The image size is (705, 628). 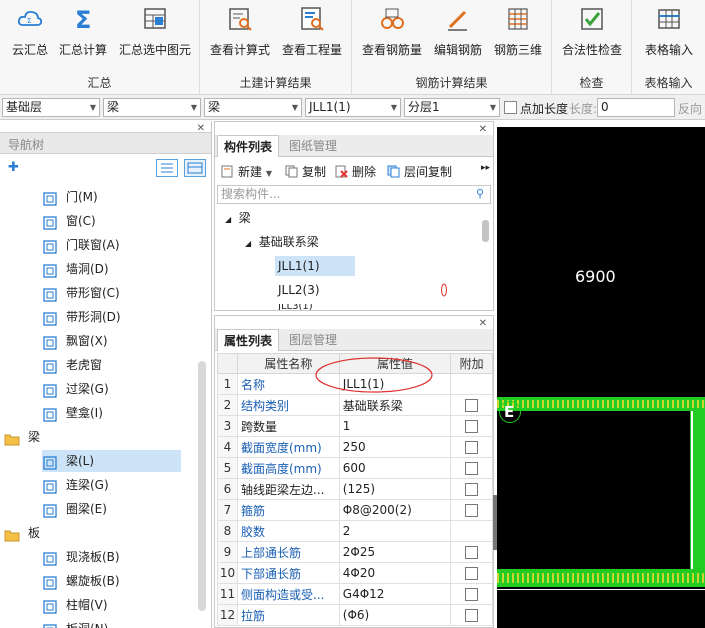 What do you see at coordinates (636, 107) in the screenshot?
I see `length-input: 0` at bounding box center [636, 107].